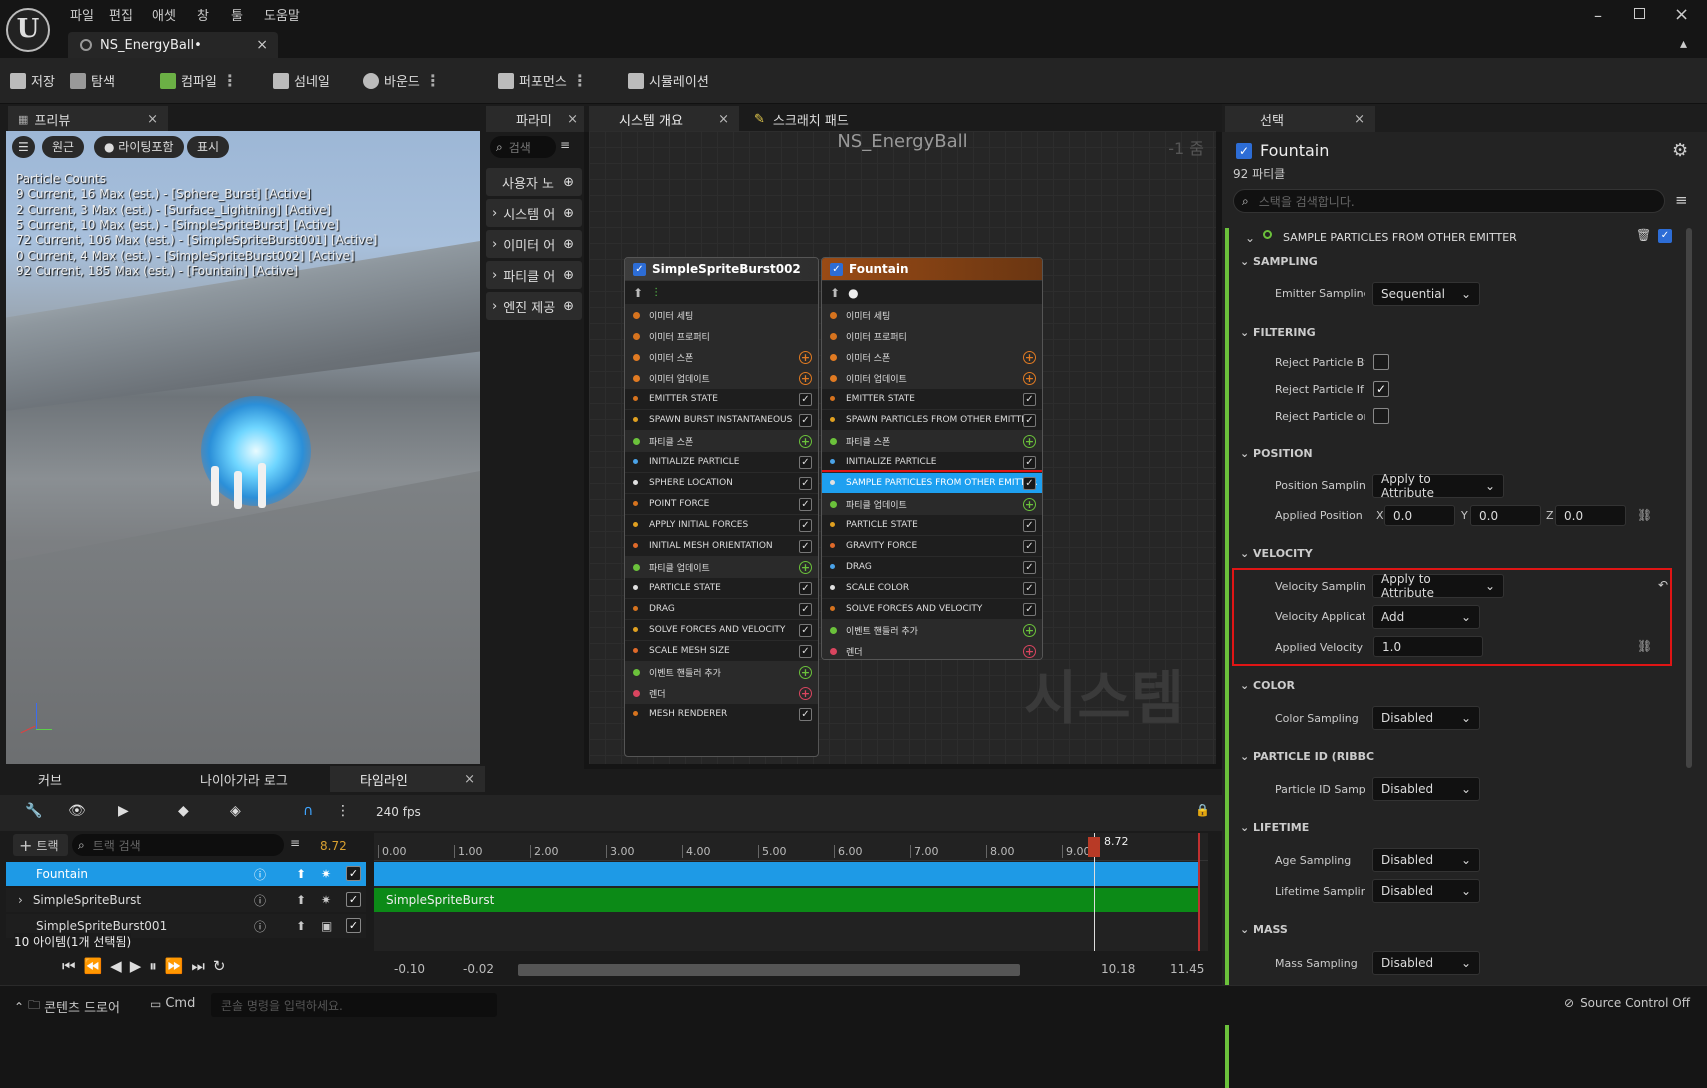 The width and height of the screenshot is (1707, 1088). I want to click on minimize-icon: –, so click(1598, 15).